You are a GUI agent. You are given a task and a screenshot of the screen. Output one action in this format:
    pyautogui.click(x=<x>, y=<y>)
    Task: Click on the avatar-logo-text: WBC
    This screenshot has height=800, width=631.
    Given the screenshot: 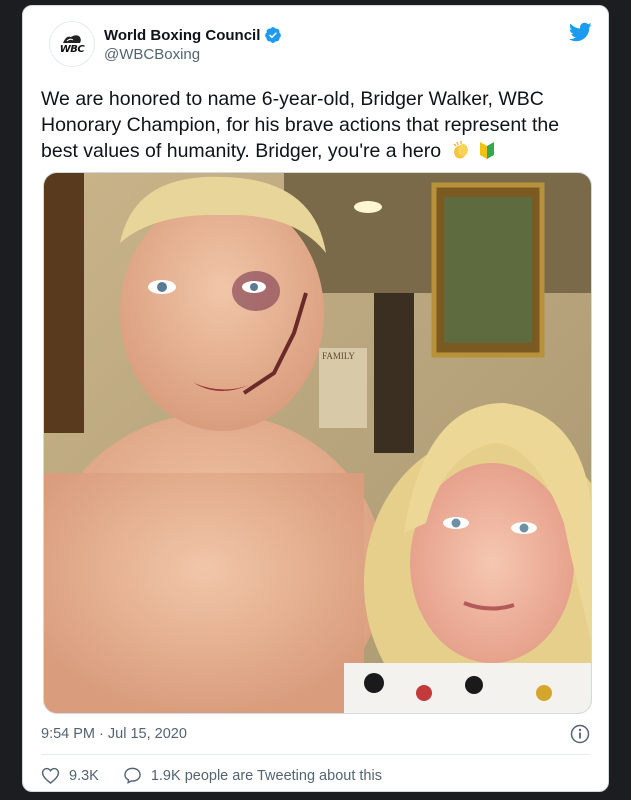 What is the action you would take?
    pyautogui.click(x=72, y=49)
    